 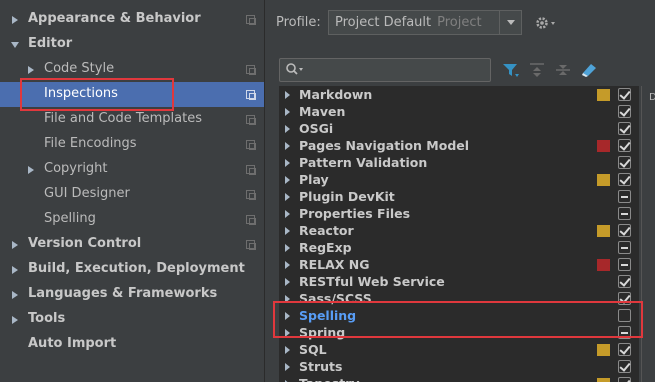 I want to click on sidebar-item-build-execution-deployment: Build, Execution, Deployment, so click(x=132, y=269).